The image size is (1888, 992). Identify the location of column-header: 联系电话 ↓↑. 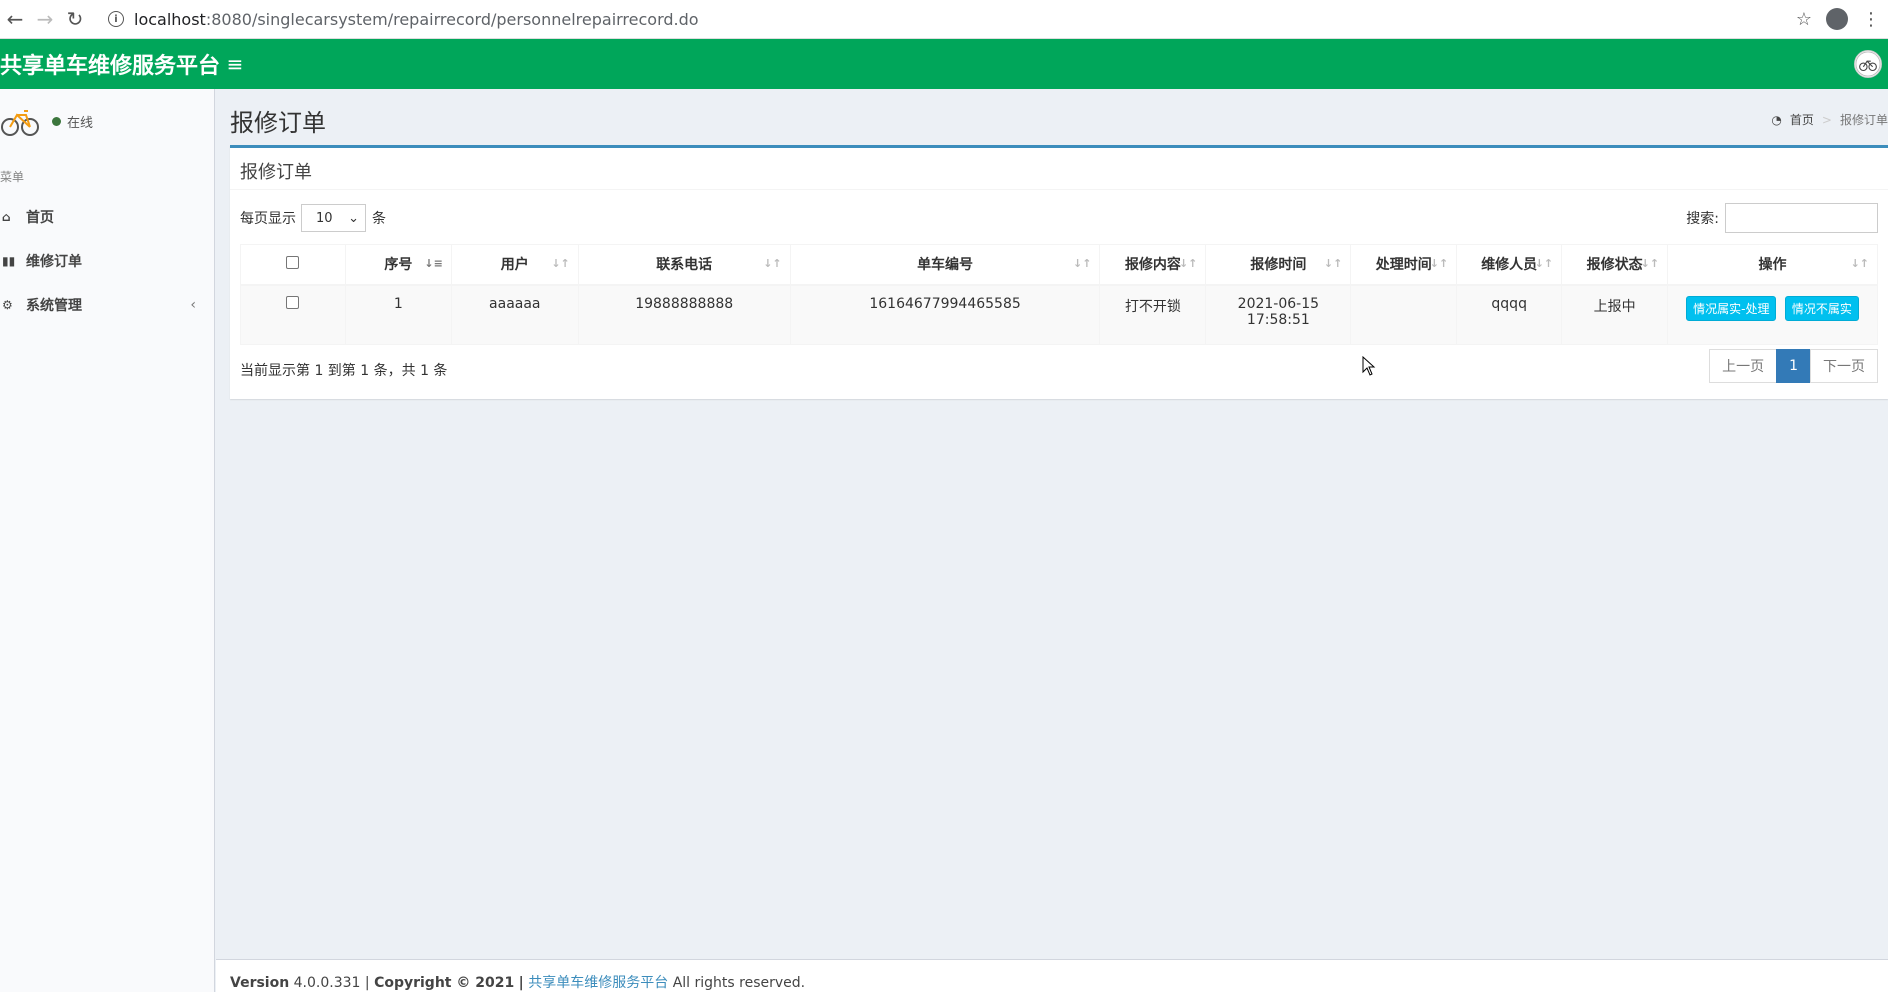
(684, 265).